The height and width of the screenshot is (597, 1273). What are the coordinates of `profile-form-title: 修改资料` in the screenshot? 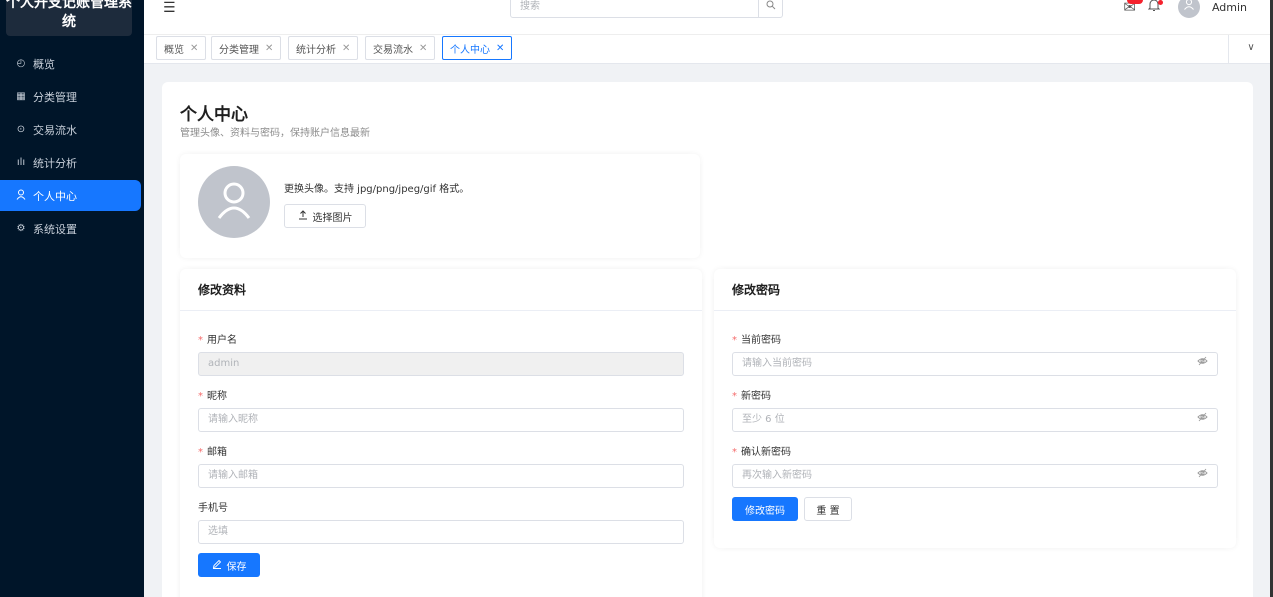 It's located at (441, 290).